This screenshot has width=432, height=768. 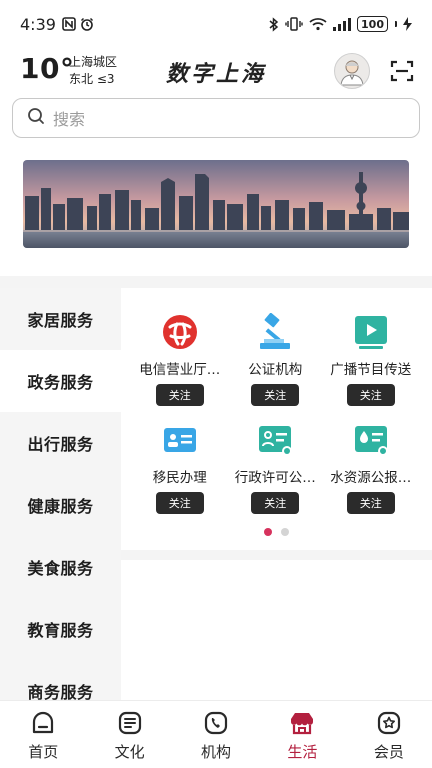 What do you see at coordinates (275, 440) in the screenshot?
I see `license-icon` at bounding box center [275, 440].